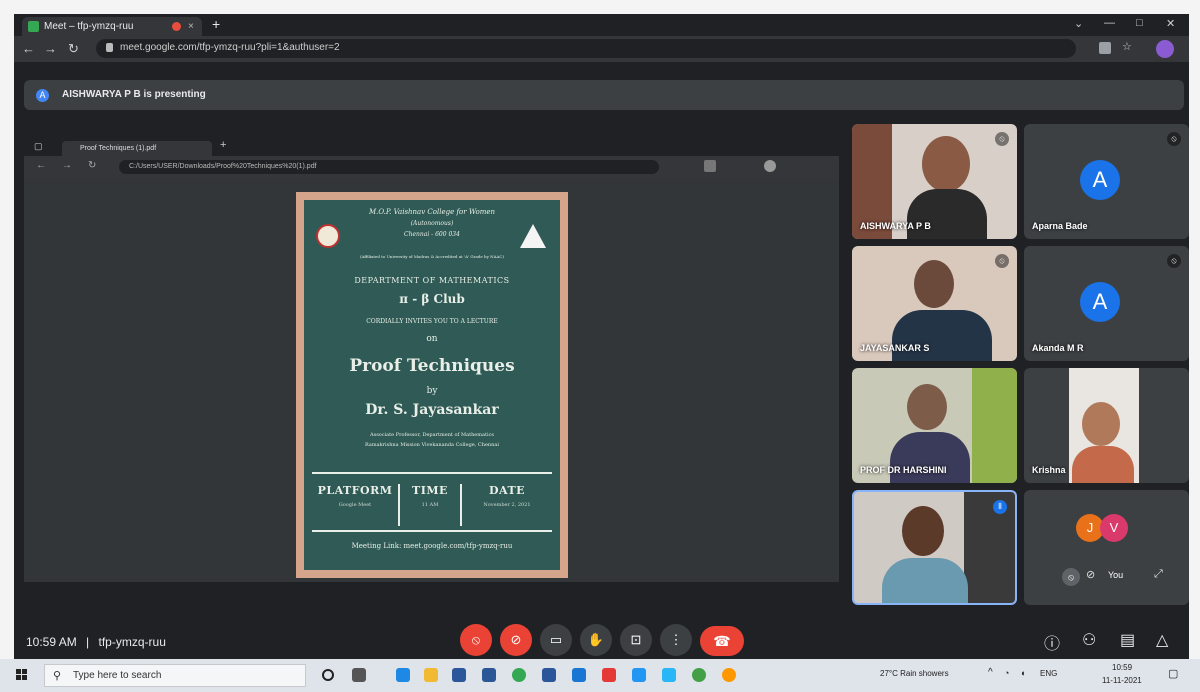  I want to click on participant-tile: ⦸ AISHWARYA P B, so click(934, 181).